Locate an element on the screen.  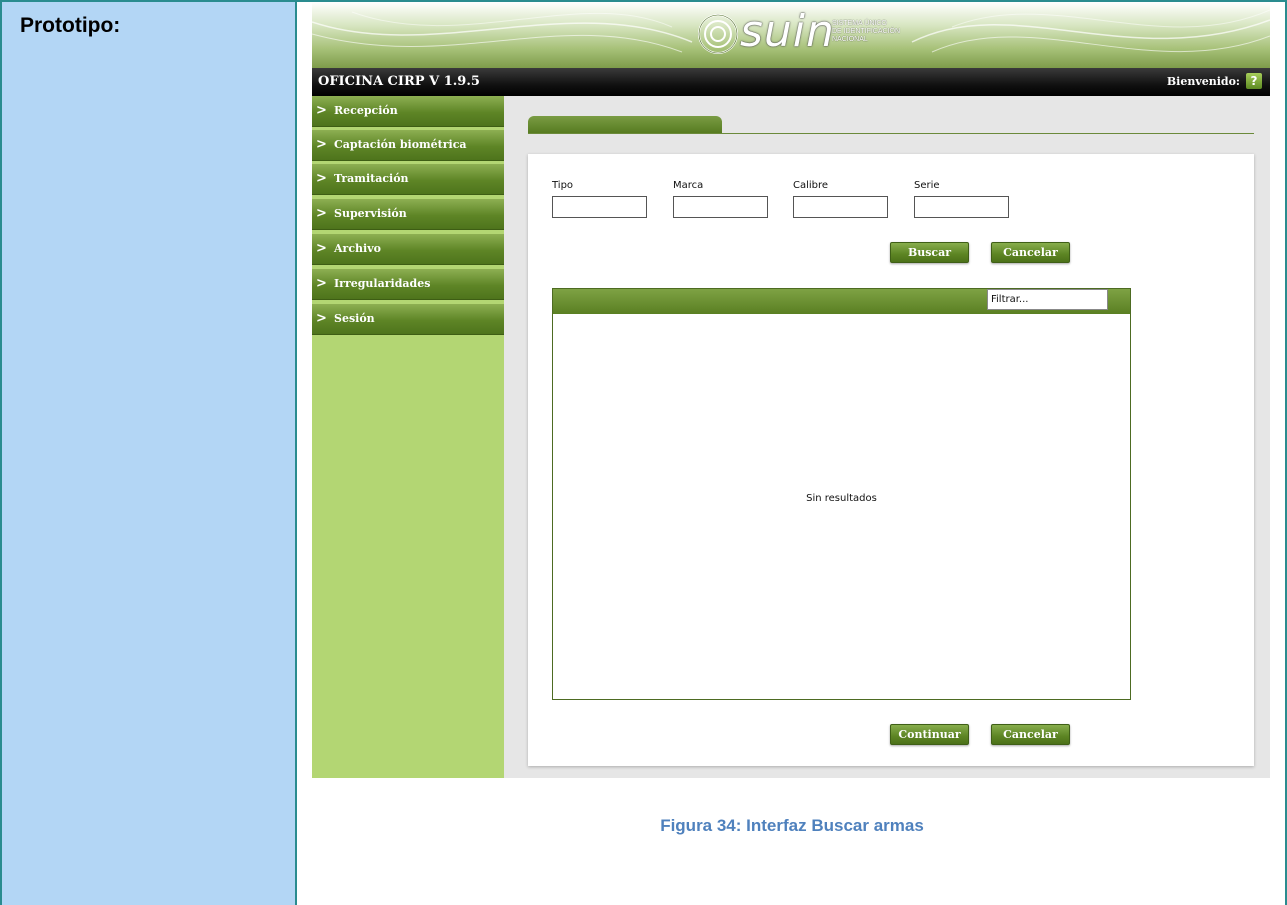
marca-label: Marca is located at coordinates (688, 185).